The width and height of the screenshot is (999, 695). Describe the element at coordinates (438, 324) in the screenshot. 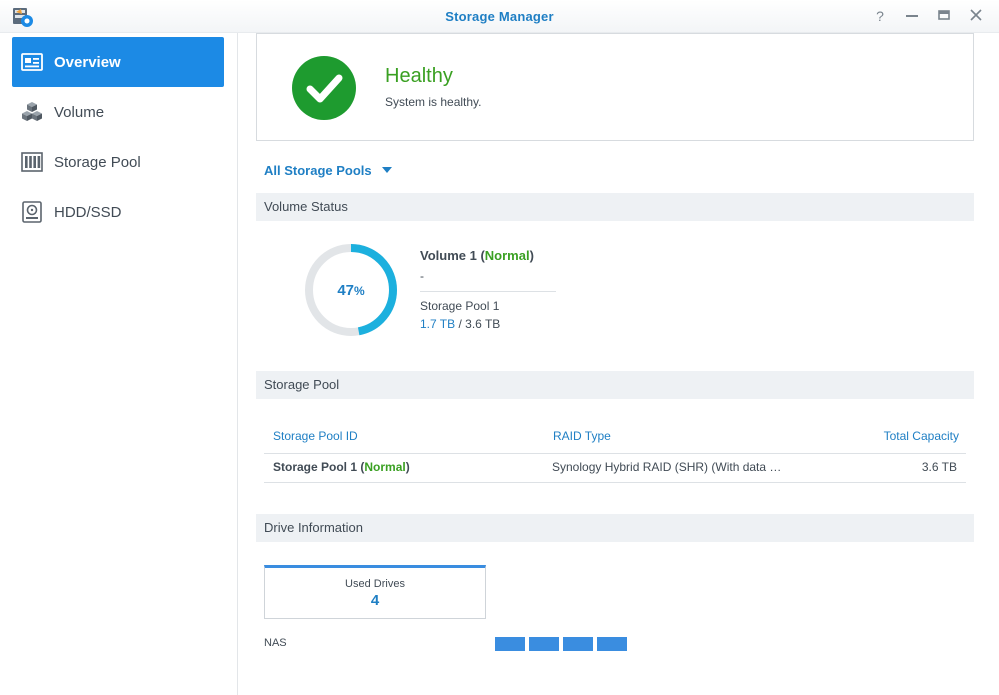

I see `volume-used: 1.7 TB` at that location.